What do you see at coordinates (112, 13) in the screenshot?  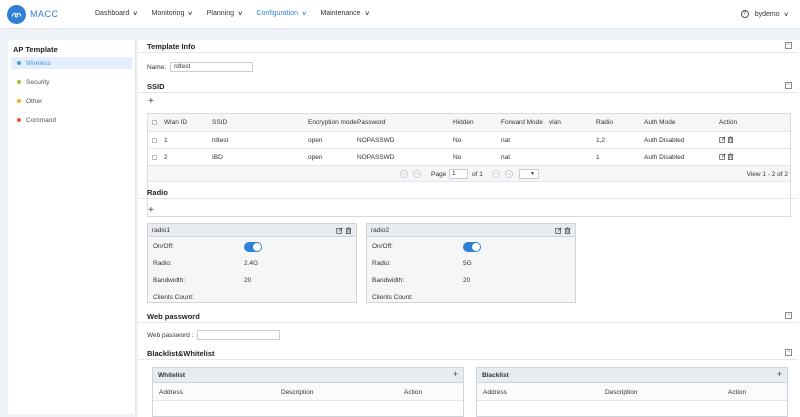 I see `nav-label: Dashboard` at bounding box center [112, 13].